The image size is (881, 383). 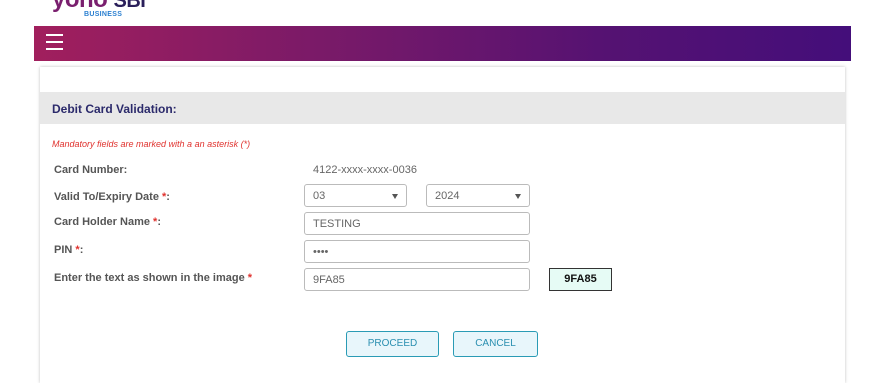 What do you see at coordinates (417, 223) in the screenshot?
I see `card-holder-name-input: TESTING` at bounding box center [417, 223].